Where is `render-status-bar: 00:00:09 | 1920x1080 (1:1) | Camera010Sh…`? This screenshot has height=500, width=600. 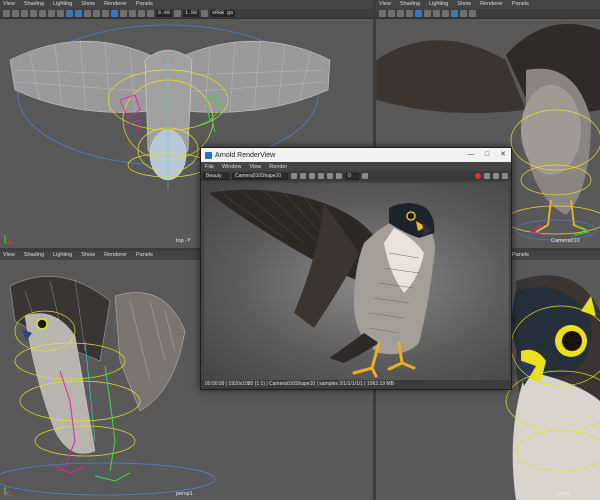 render-status-bar: 00:00:09 | 1920x1080 (1:1) | Camera010Sh… is located at coordinates (356, 384).